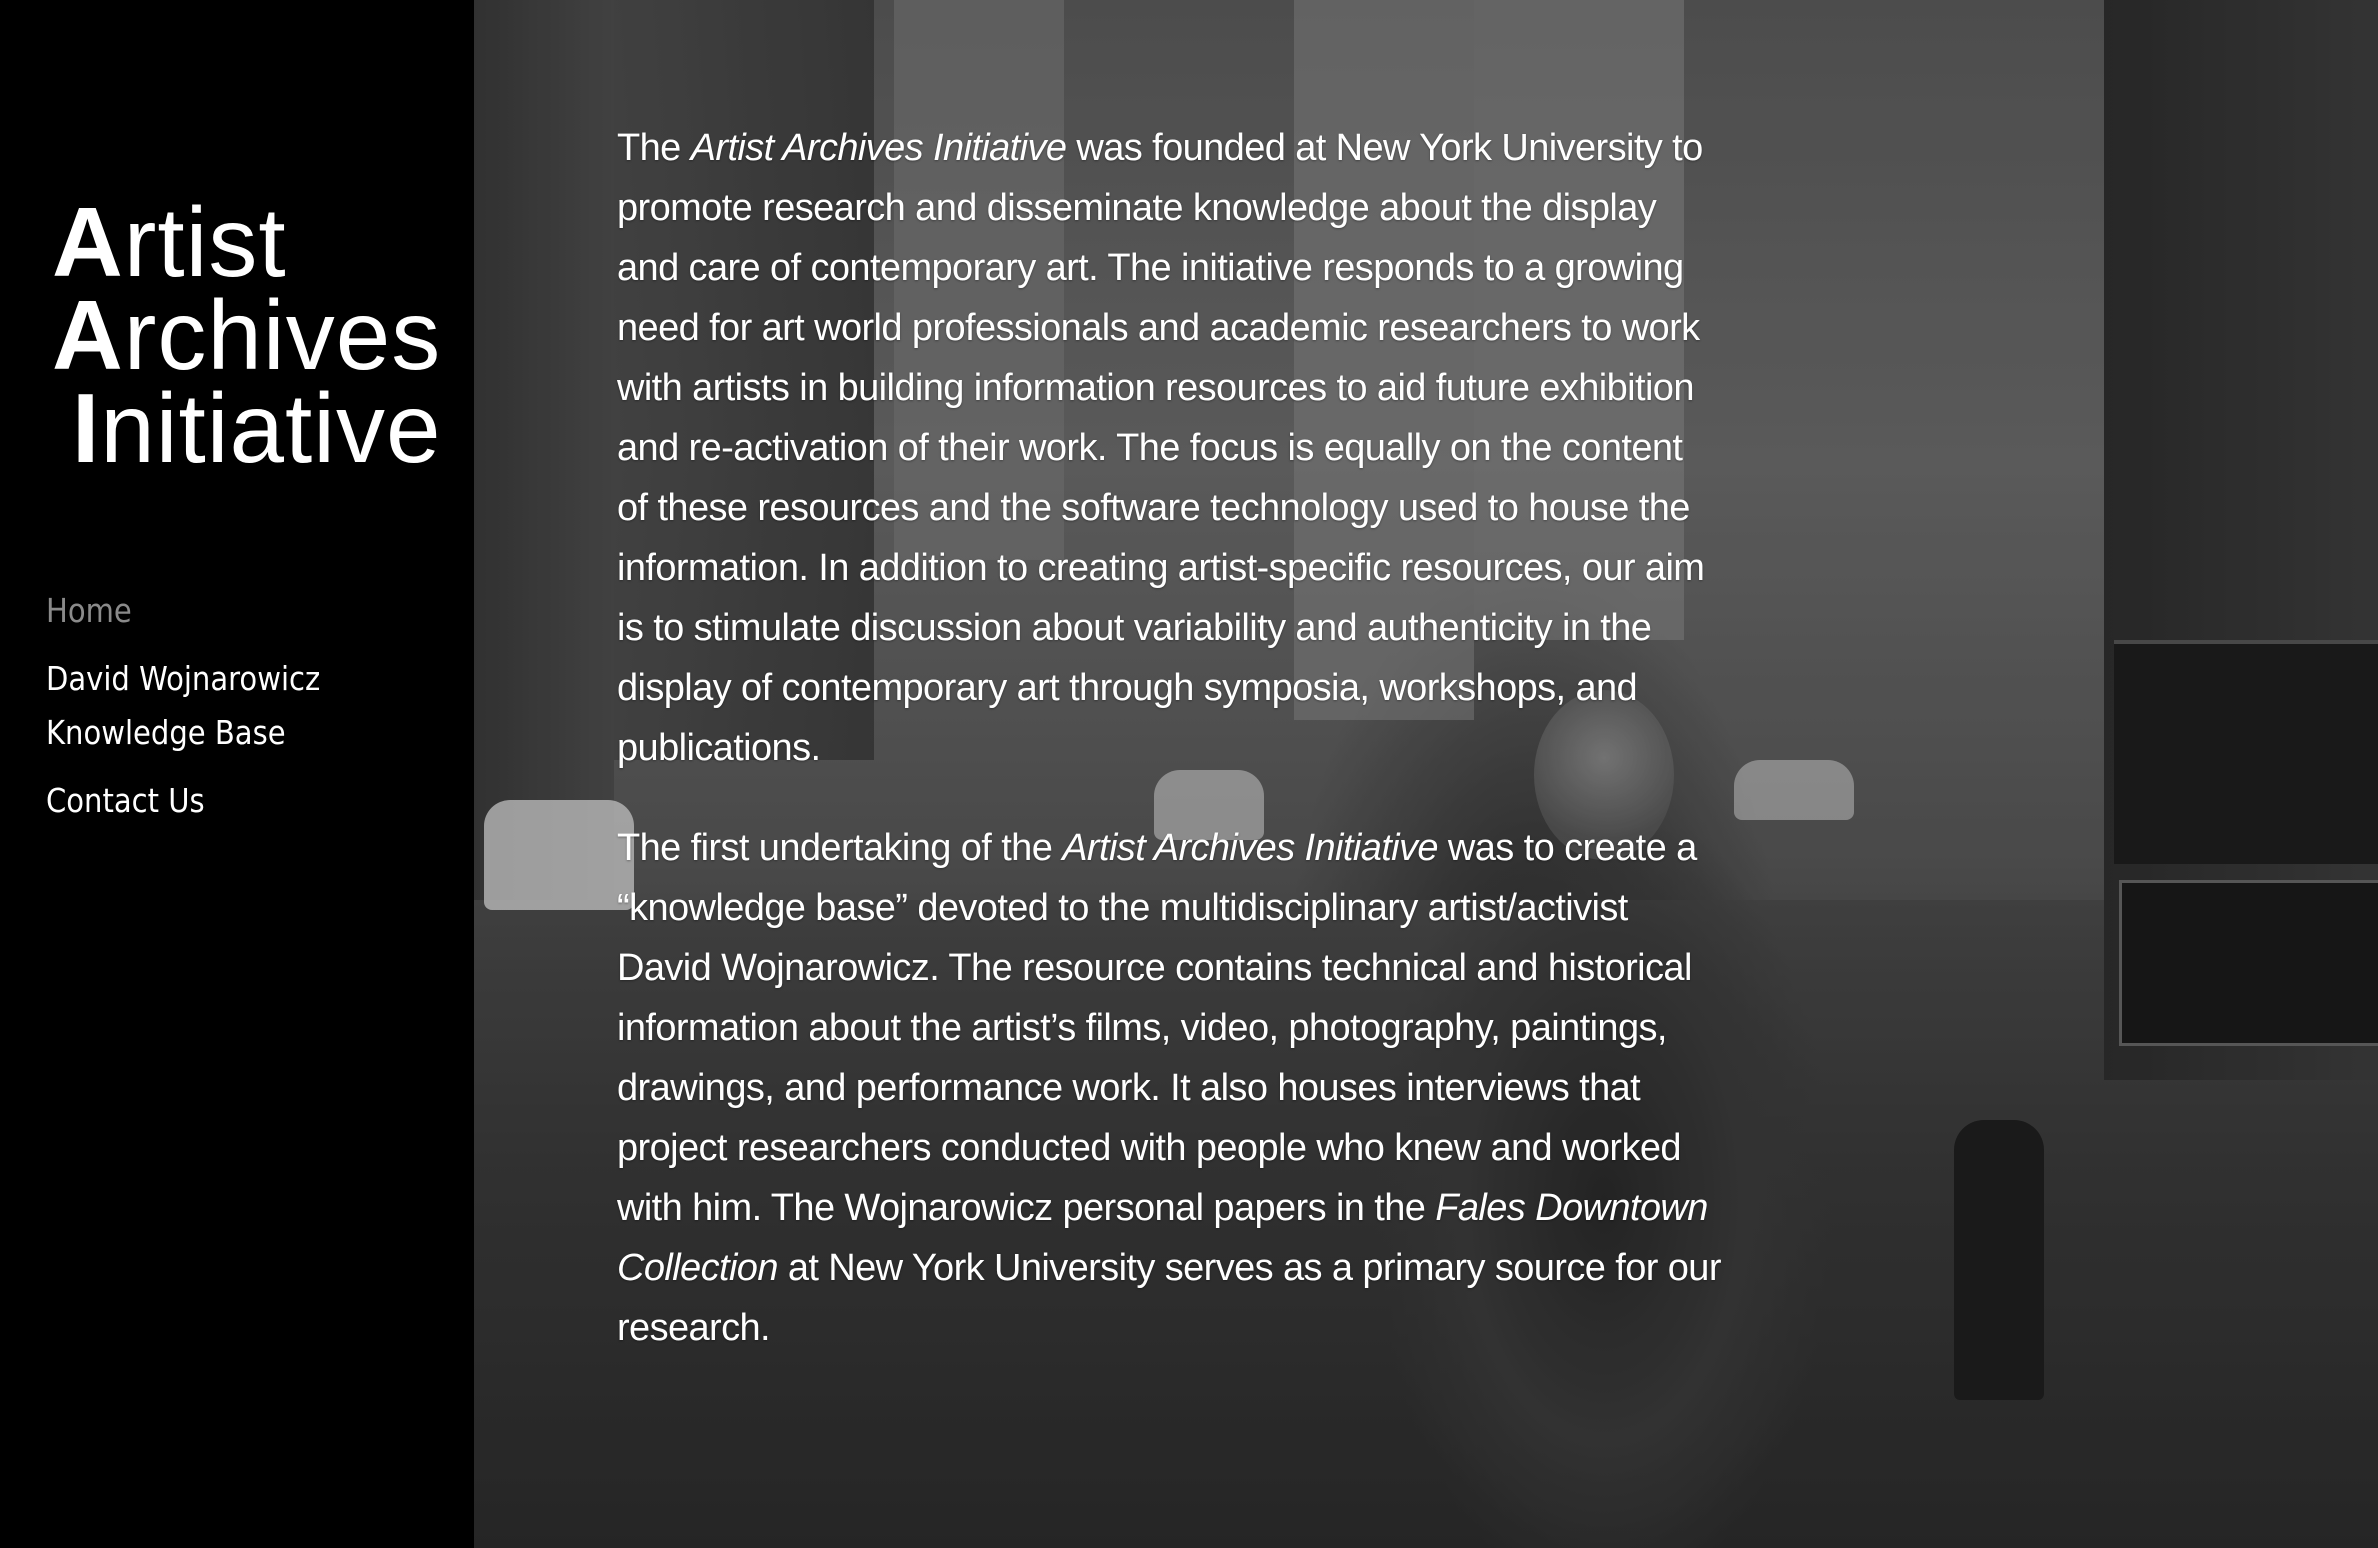  I want to click on nav-item-contact: Contact Us, so click(183, 801).